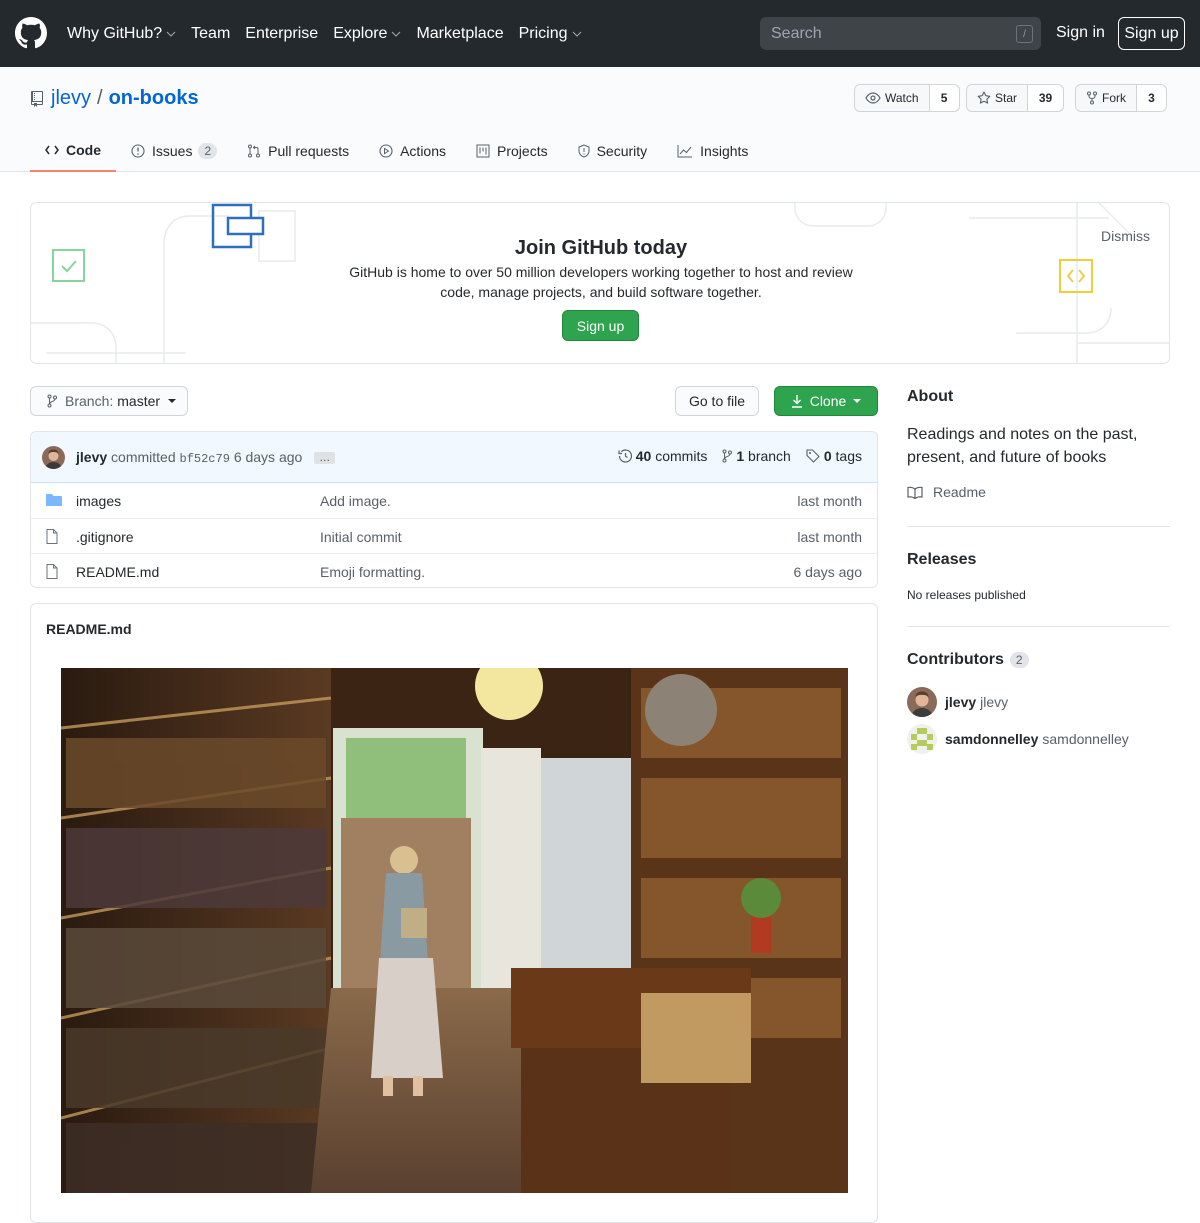  Describe the element at coordinates (360, 33) in the screenshot. I see `nav-label: Explore` at that location.